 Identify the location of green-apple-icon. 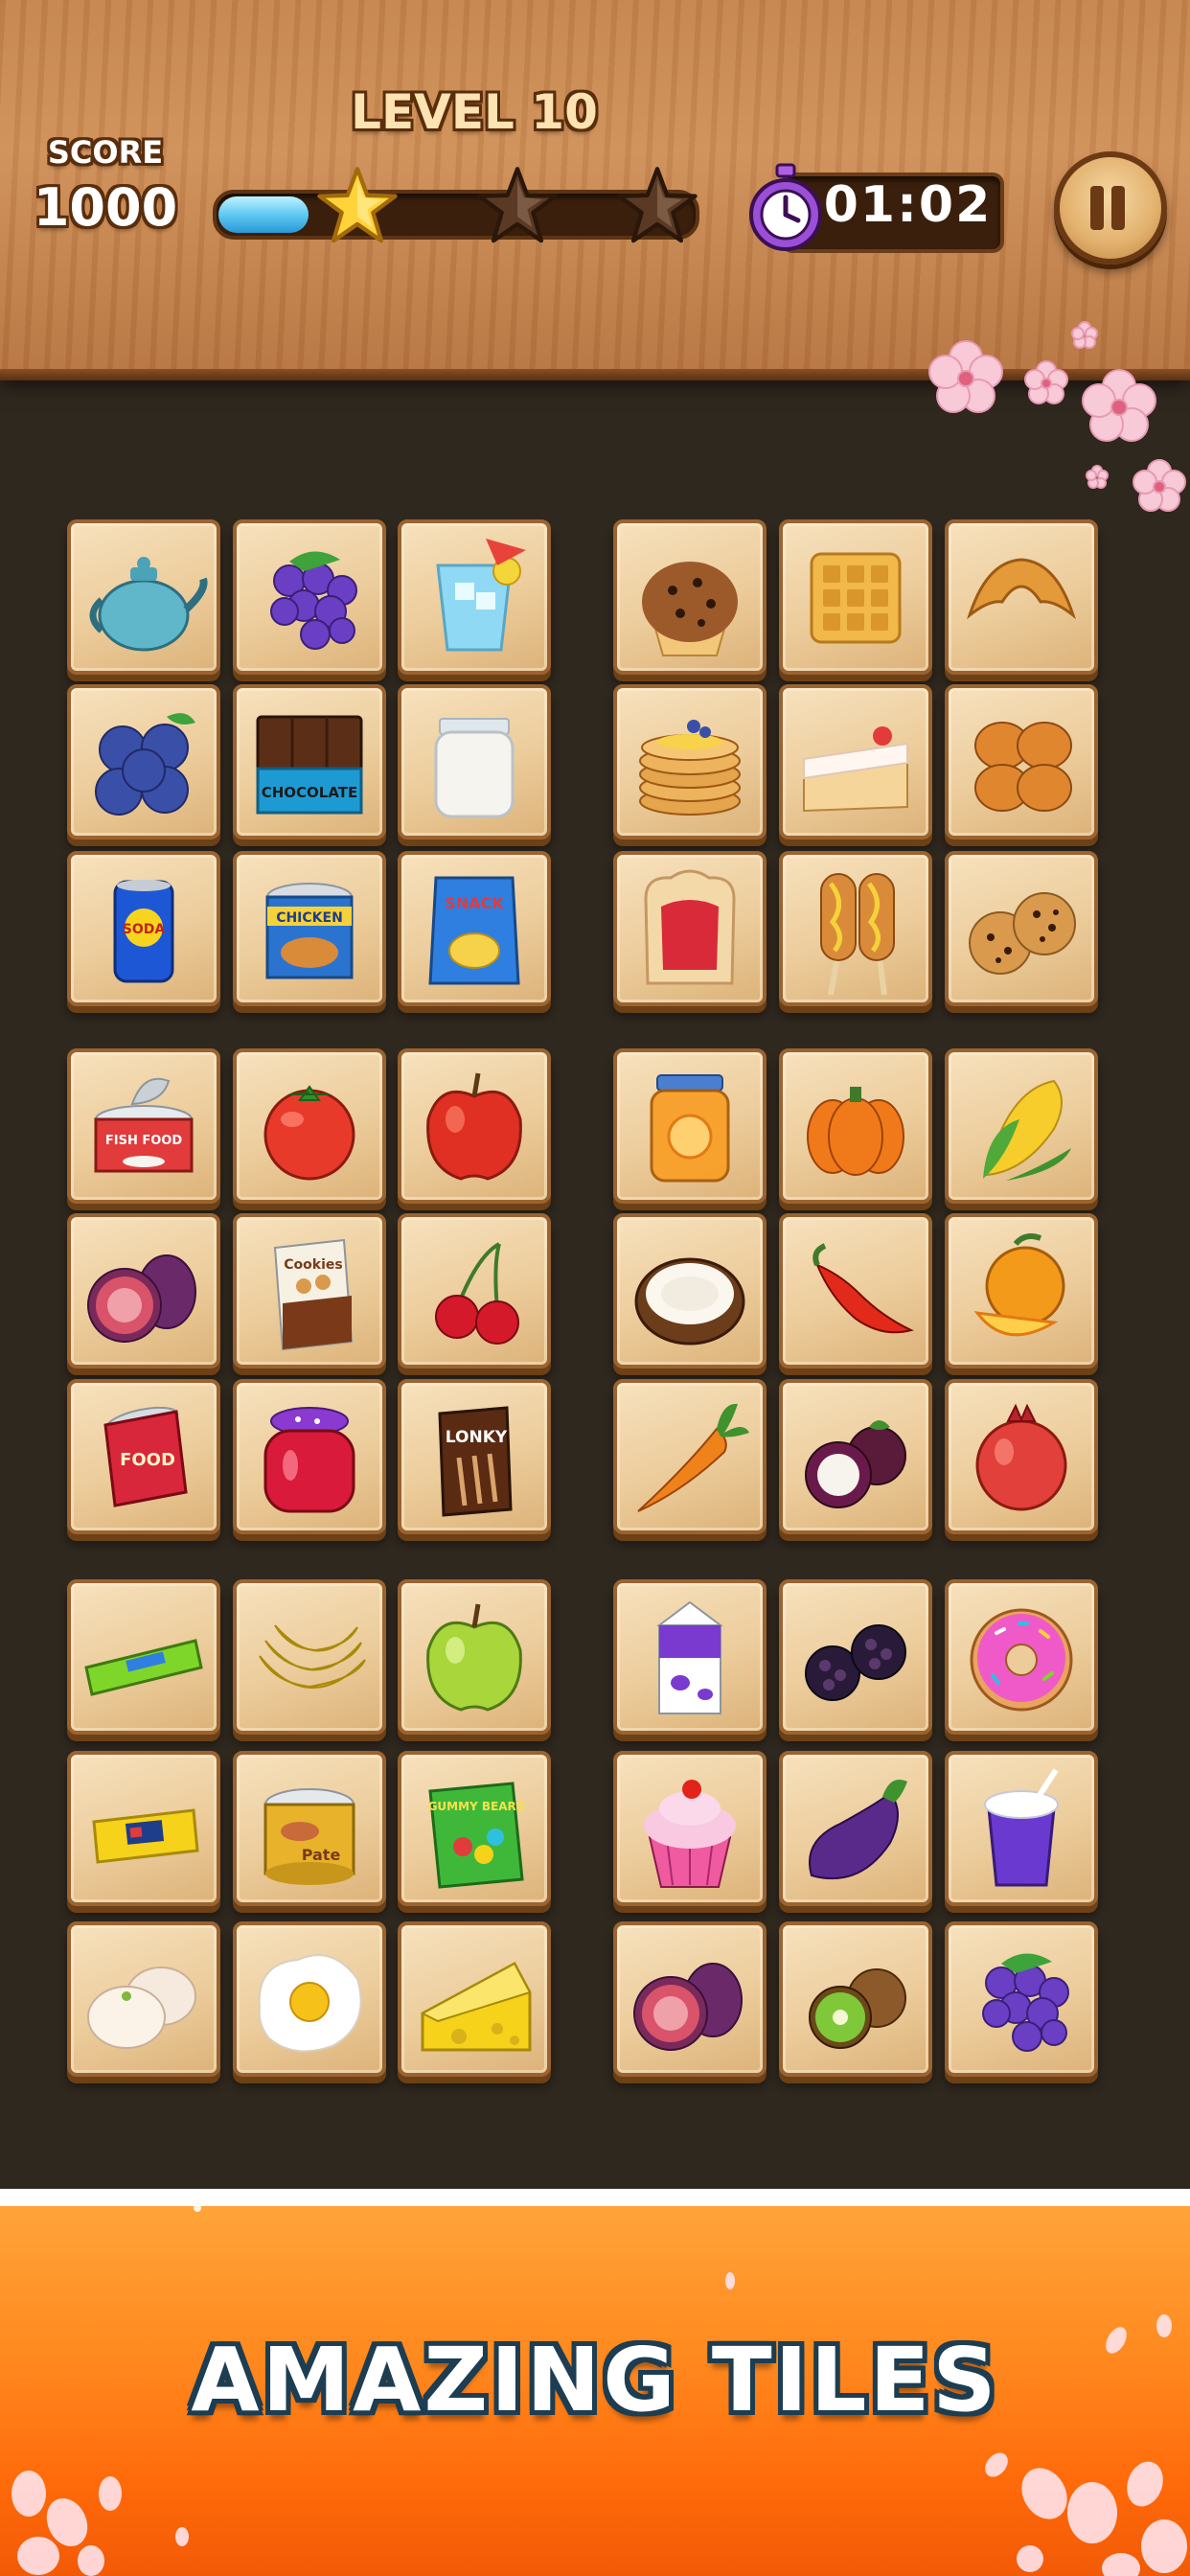
(474, 1657).